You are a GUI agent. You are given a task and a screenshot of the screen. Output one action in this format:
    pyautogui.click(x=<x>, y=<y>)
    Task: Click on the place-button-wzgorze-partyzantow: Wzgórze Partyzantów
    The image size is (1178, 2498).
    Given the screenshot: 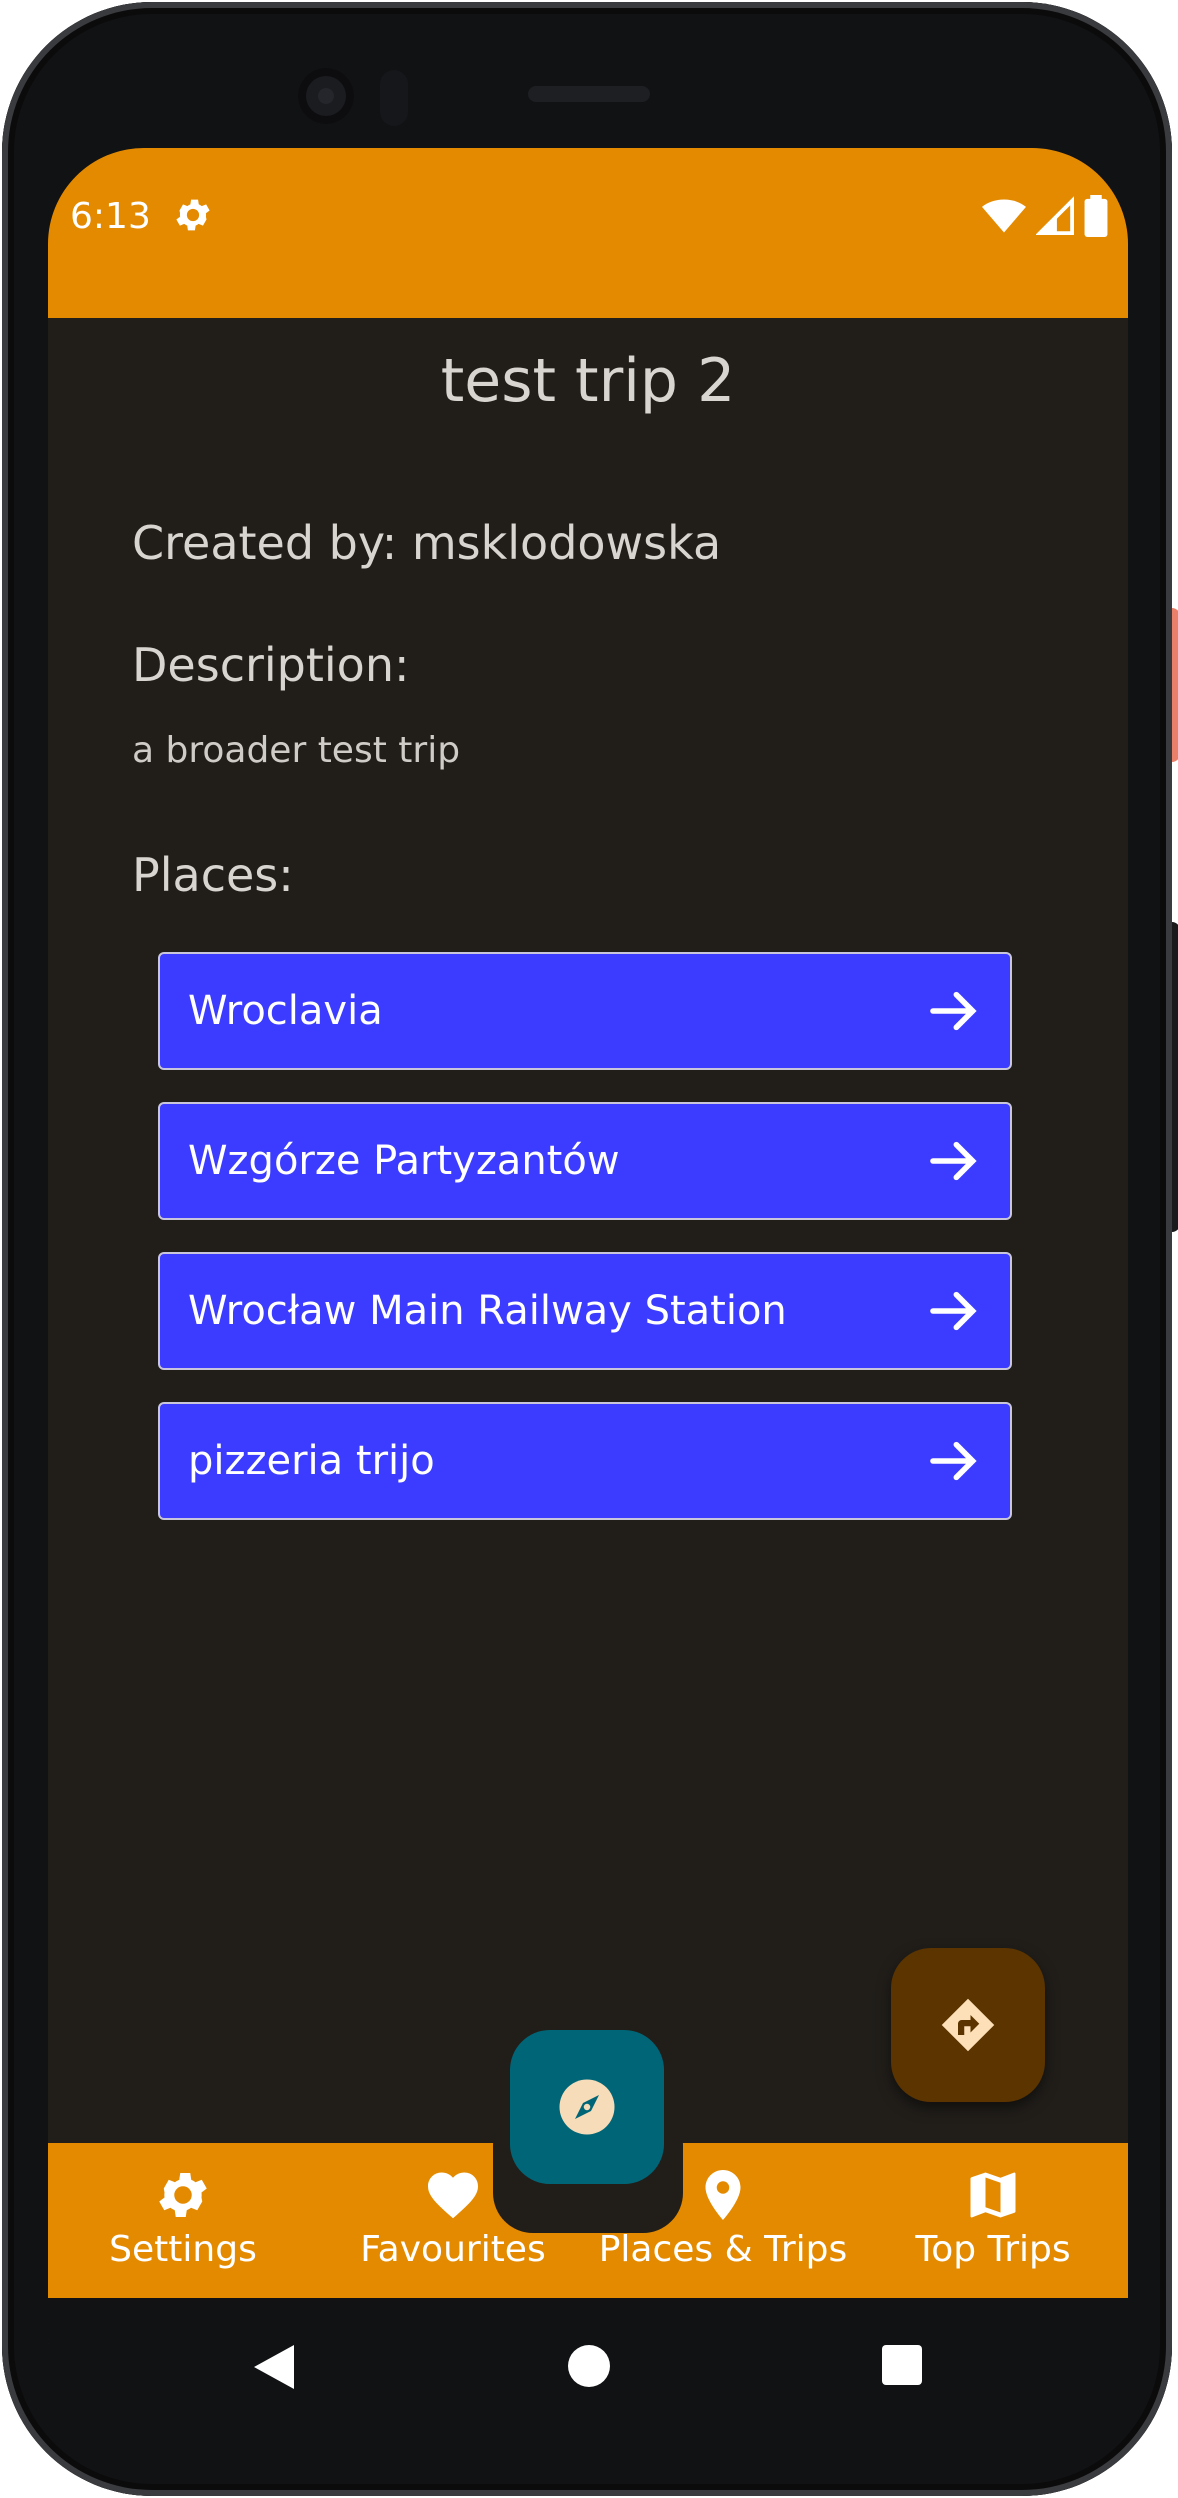 What is the action you would take?
    pyautogui.click(x=585, y=1161)
    